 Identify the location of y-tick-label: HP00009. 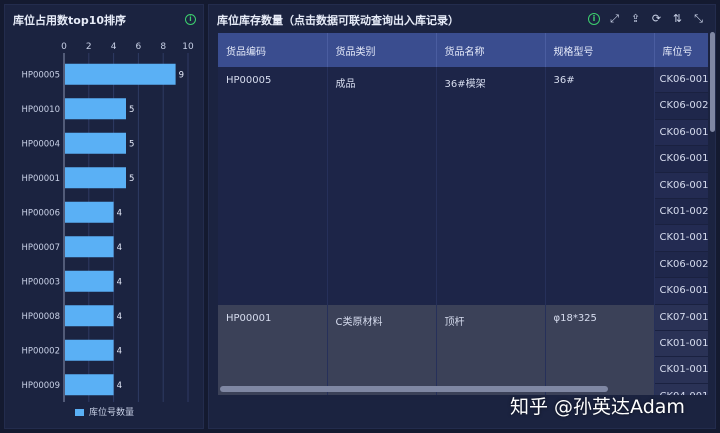
(40, 386).